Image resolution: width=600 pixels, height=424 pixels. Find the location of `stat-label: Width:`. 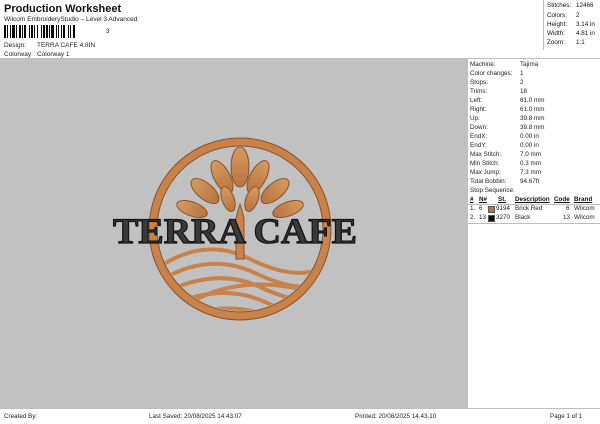

stat-label: Width: is located at coordinates (556, 33).